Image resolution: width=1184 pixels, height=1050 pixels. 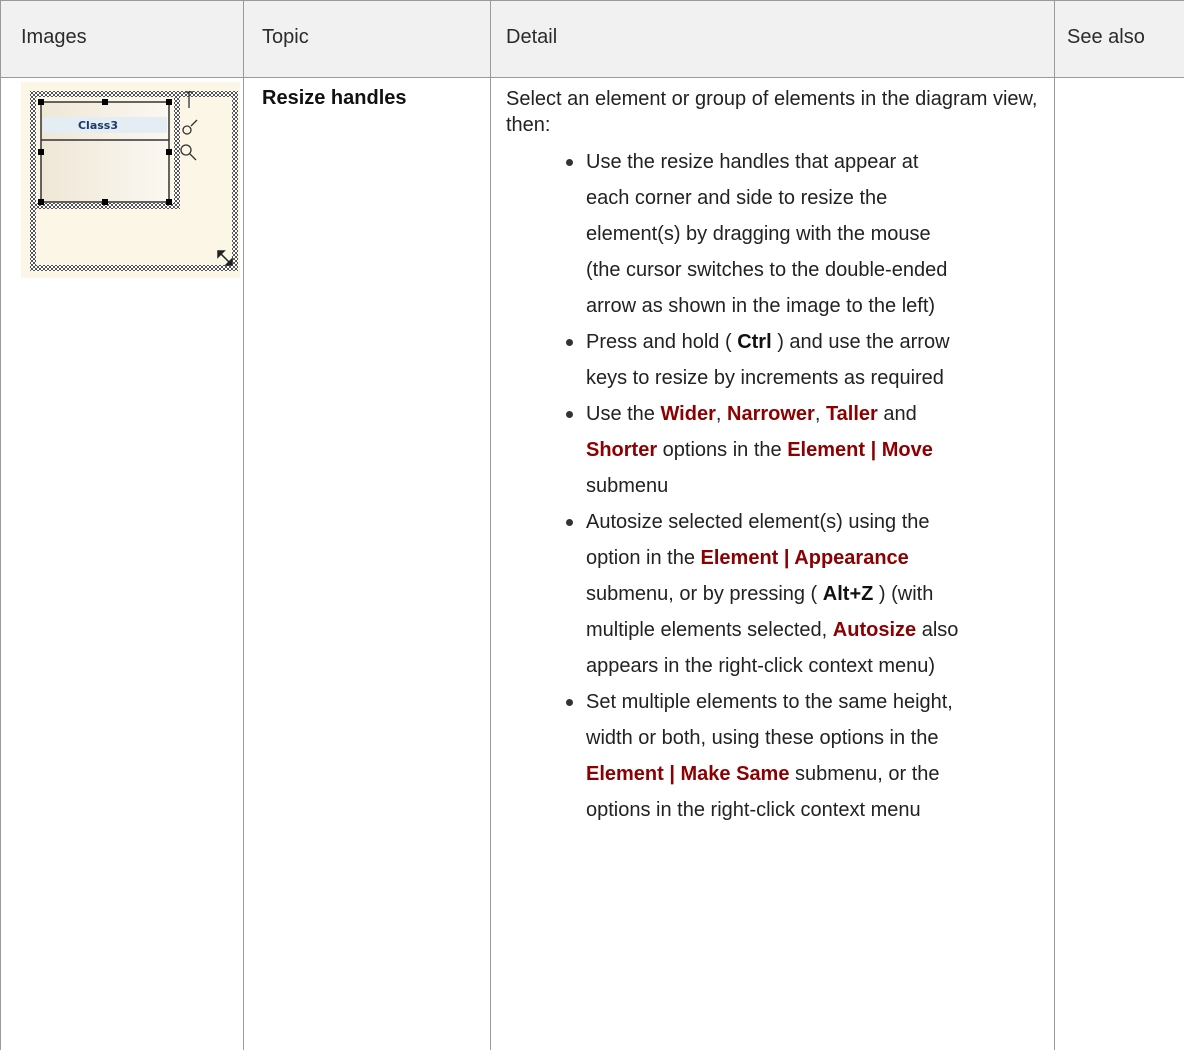 I want to click on ui-reference: Autosize, so click(x=874, y=630).